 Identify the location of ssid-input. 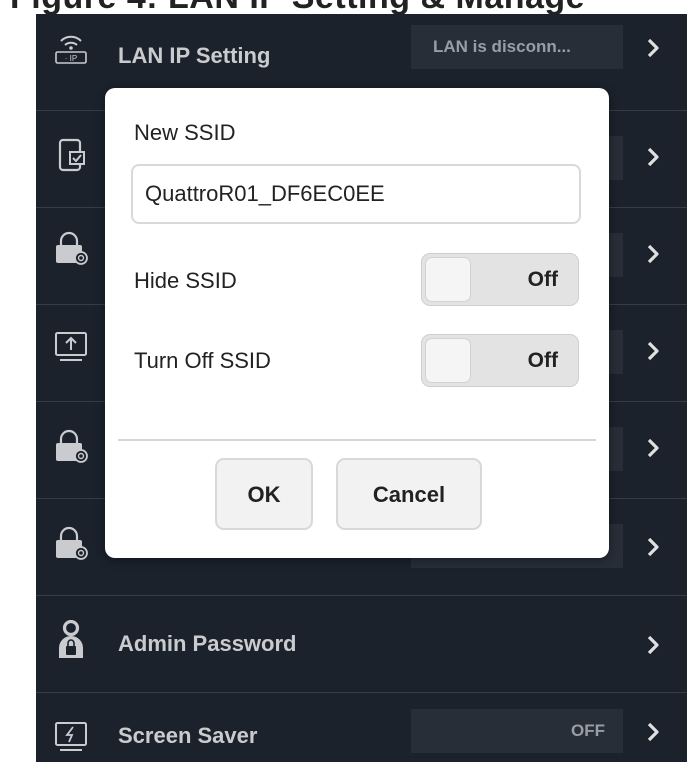
(356, 194).